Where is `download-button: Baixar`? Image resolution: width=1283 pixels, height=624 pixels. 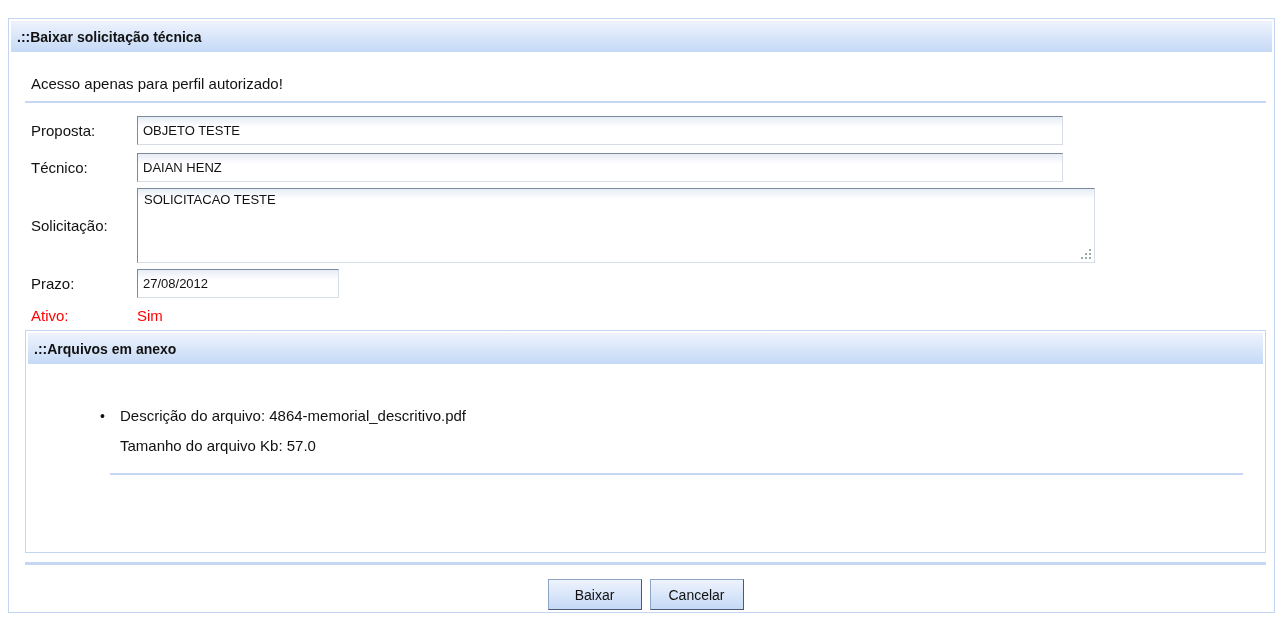 download-button: Baixar is located at coordinates (594, 594).